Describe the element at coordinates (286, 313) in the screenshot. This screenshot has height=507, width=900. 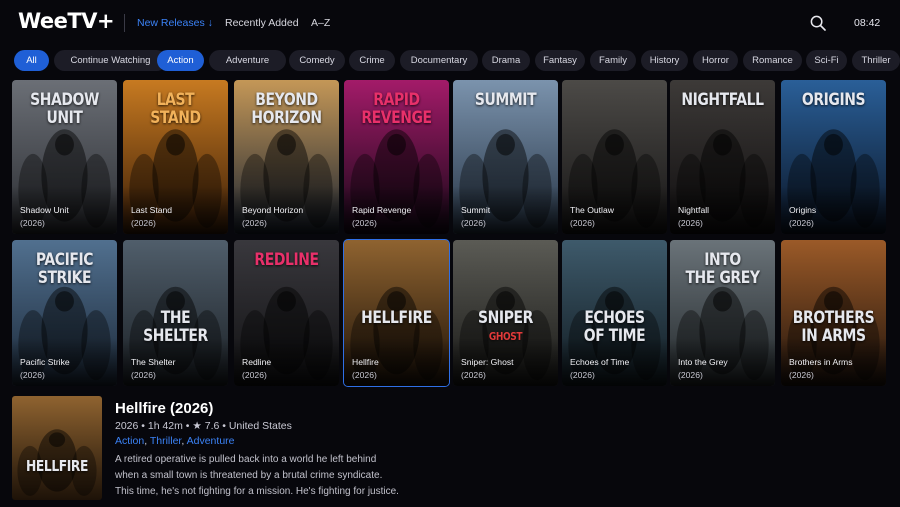
I see `movie-poster-redline: REDLINE Redline (2026)` at that location.